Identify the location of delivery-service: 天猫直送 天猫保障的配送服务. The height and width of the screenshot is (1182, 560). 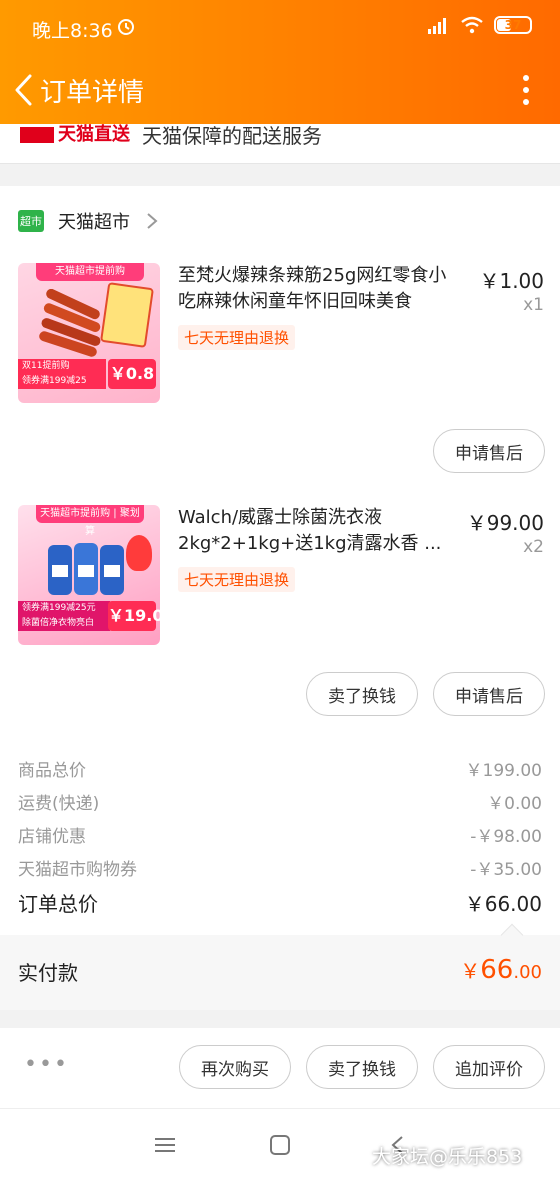
(280, 144).